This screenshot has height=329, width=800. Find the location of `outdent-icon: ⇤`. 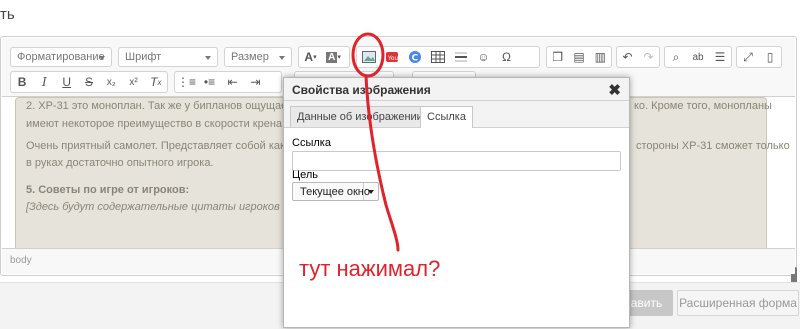

outdent-icon: ⇤ is located at coordinates (232, 82).